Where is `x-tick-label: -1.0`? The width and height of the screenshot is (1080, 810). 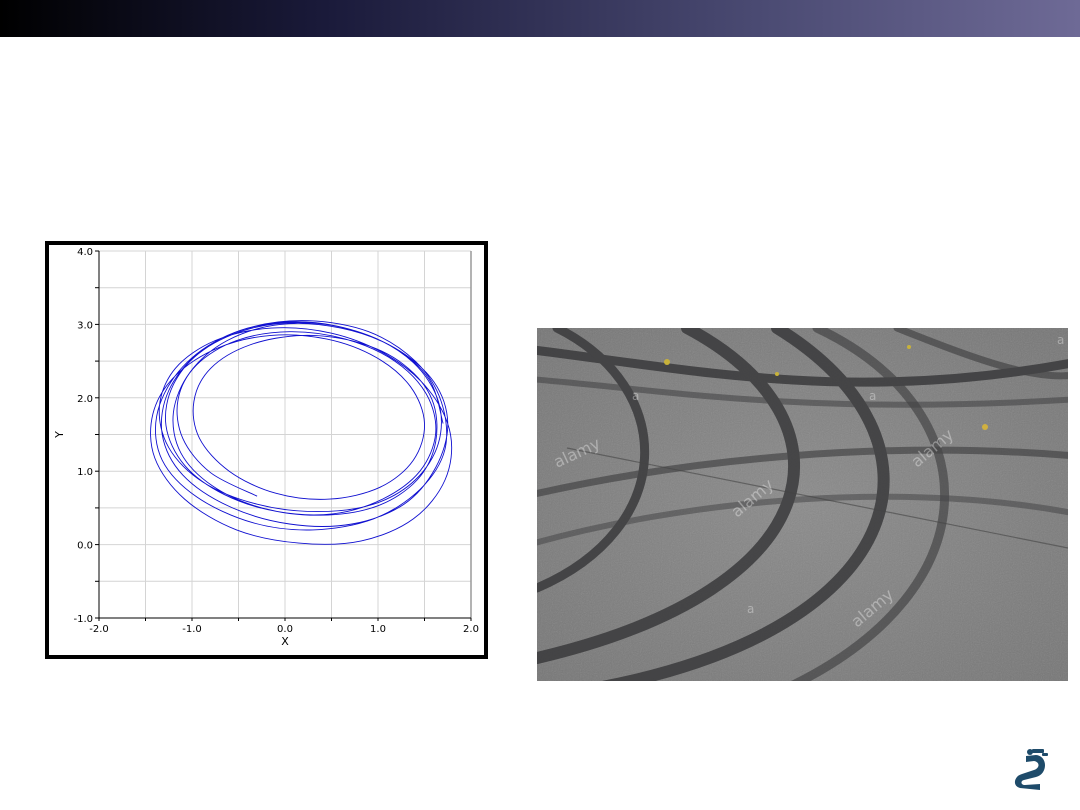 x-tick-label: -1.0 is located at coordinates (192, 629).